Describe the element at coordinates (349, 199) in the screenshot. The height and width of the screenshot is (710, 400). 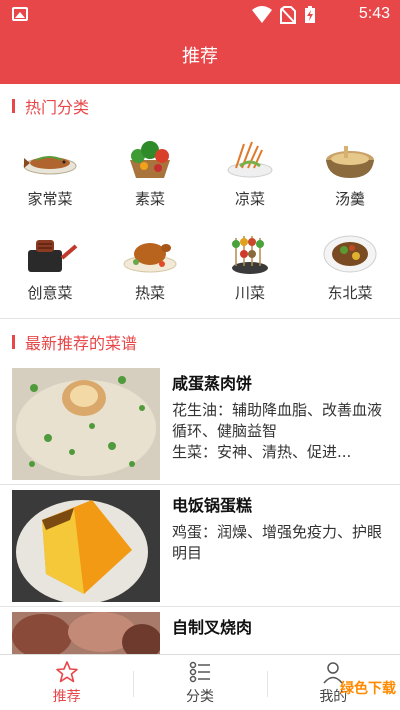
I see `category-label: 汤羹` at that location.